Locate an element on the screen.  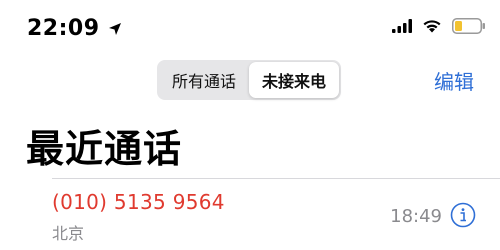
call-filter-segmented-control: 所有通话 未接来电 is located at coordinates (249, 80).